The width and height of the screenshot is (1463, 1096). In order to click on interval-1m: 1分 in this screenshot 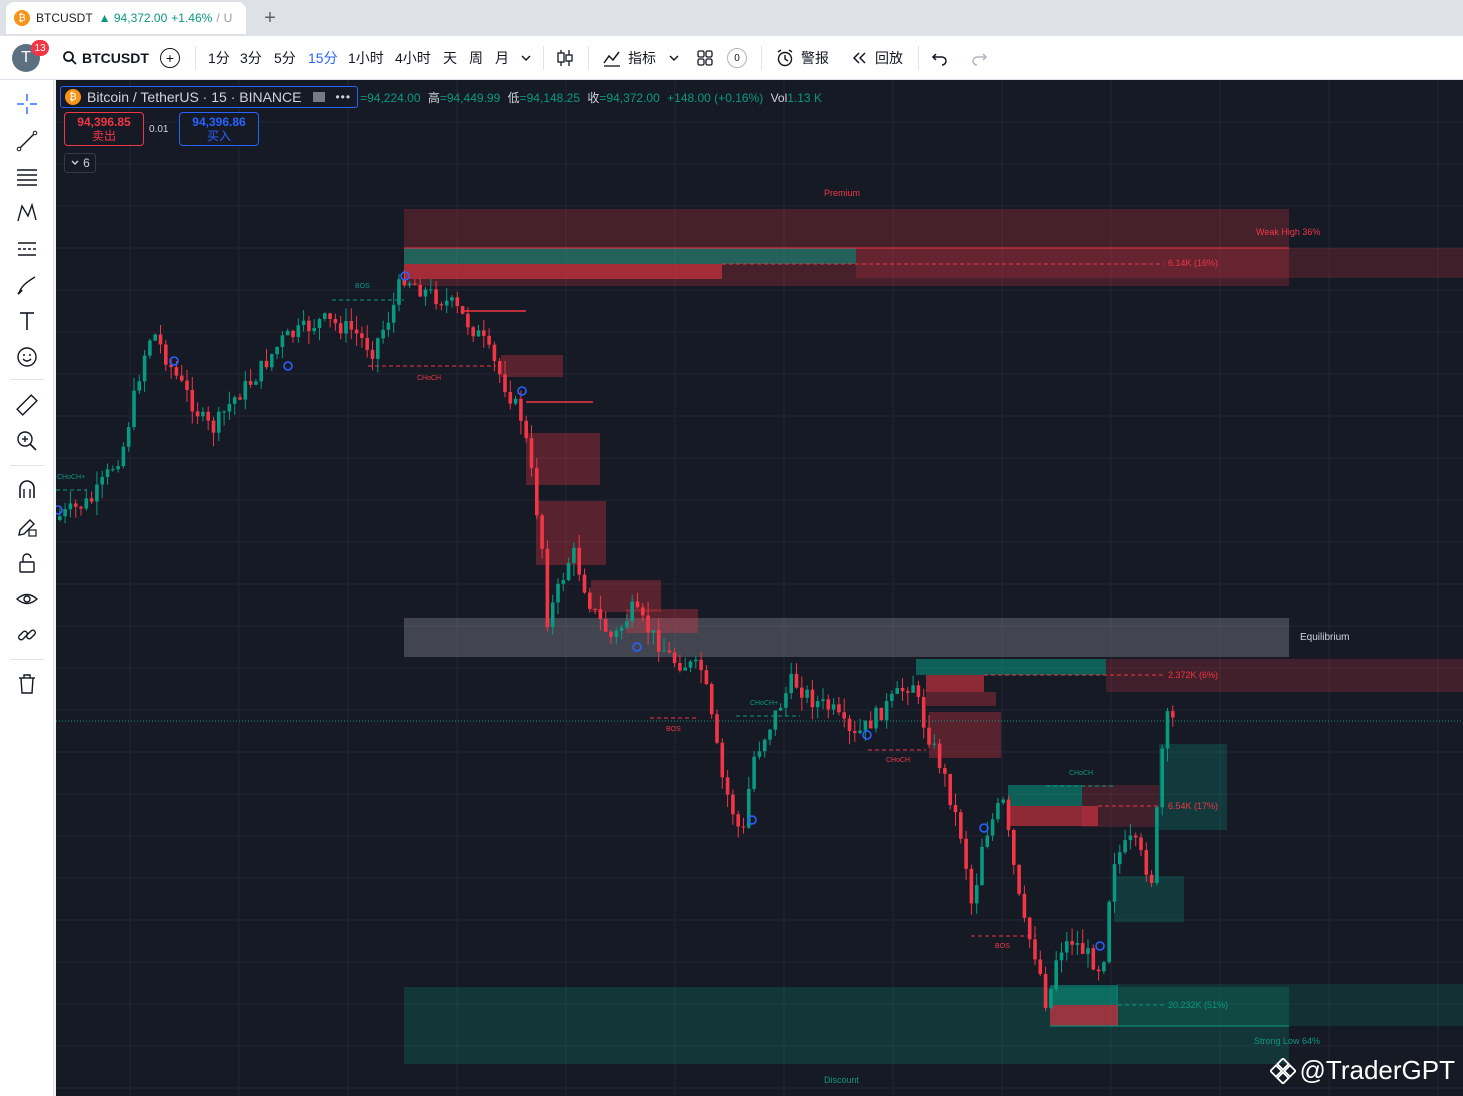, I will do `click(219, 58)`.